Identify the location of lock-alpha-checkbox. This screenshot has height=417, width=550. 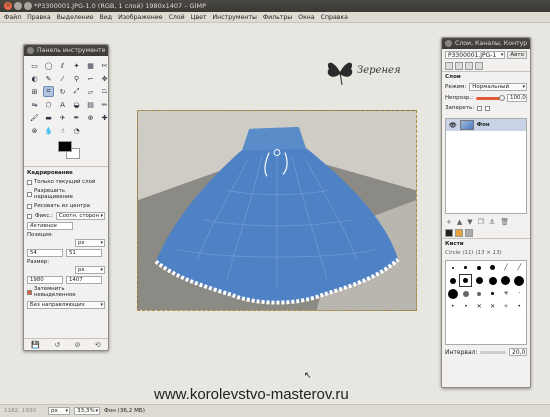
(488, 108).